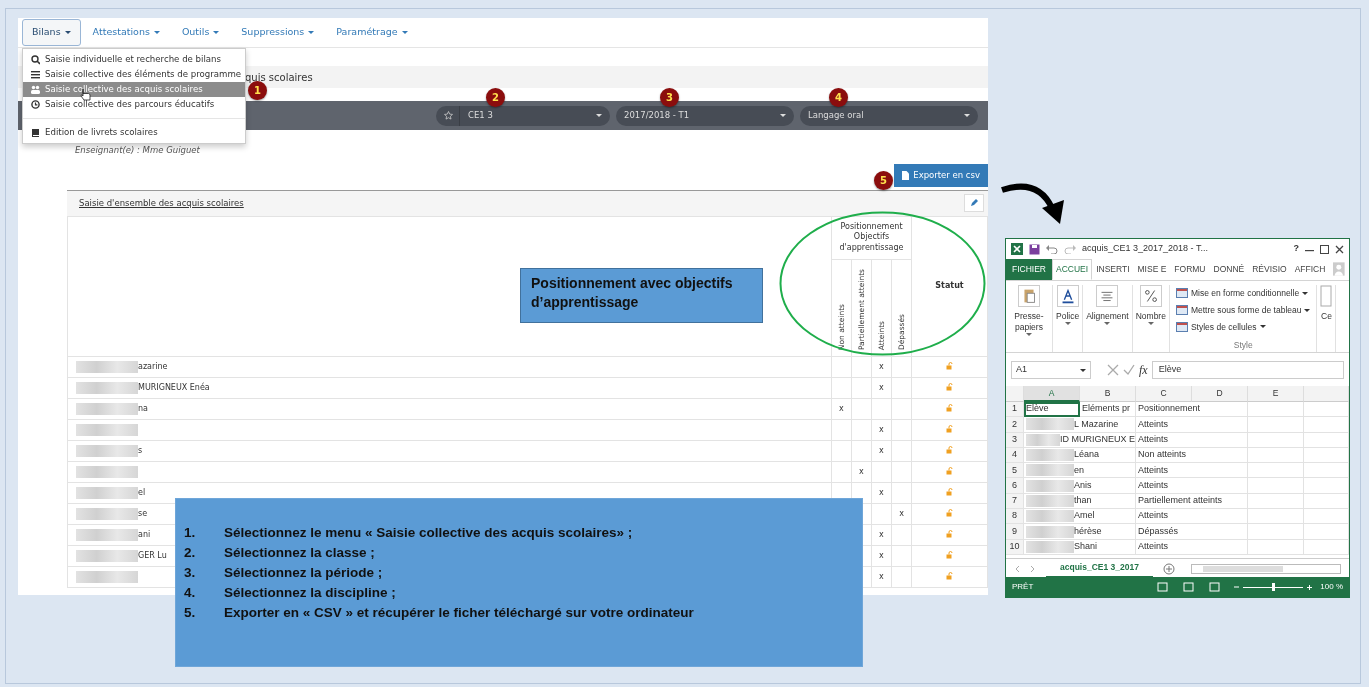 This screenshot has height=687, width=1369. What do you see at coordinates (1164, 394) in the screenshot?
I see `column-header: C` at bounding box center [1164, 394].